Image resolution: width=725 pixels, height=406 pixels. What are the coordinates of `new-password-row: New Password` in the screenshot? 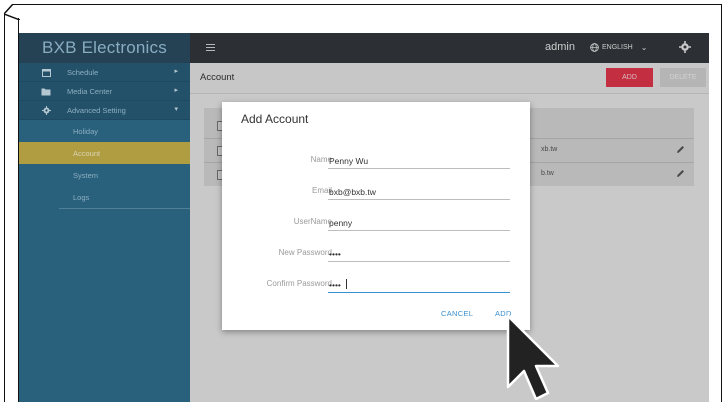 It's located at (376, 255).